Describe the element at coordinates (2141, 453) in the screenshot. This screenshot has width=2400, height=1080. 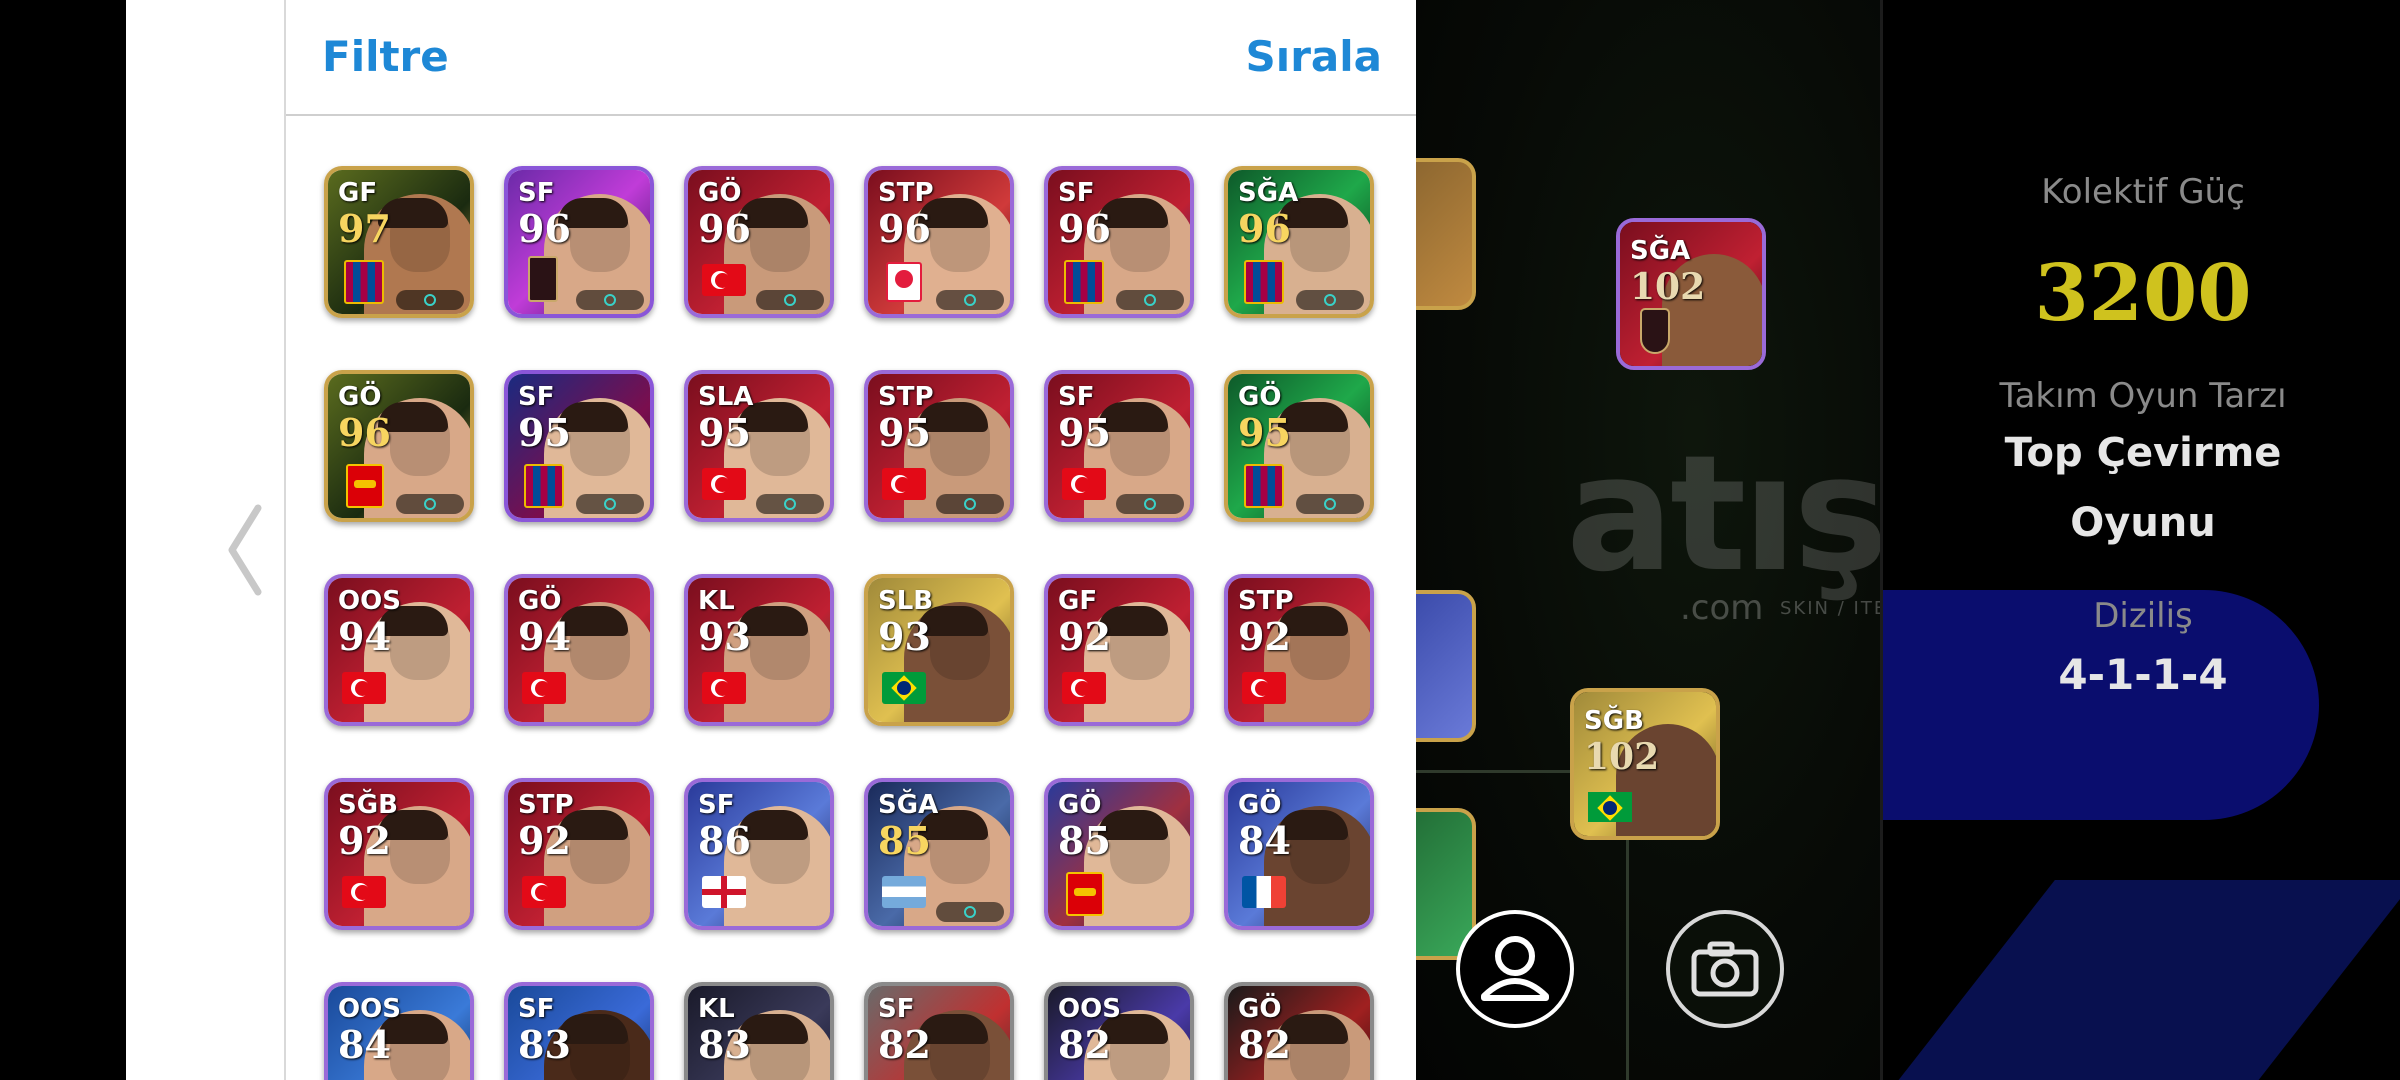
I see `play-style-value-line1: Top Çevirme` at that location.